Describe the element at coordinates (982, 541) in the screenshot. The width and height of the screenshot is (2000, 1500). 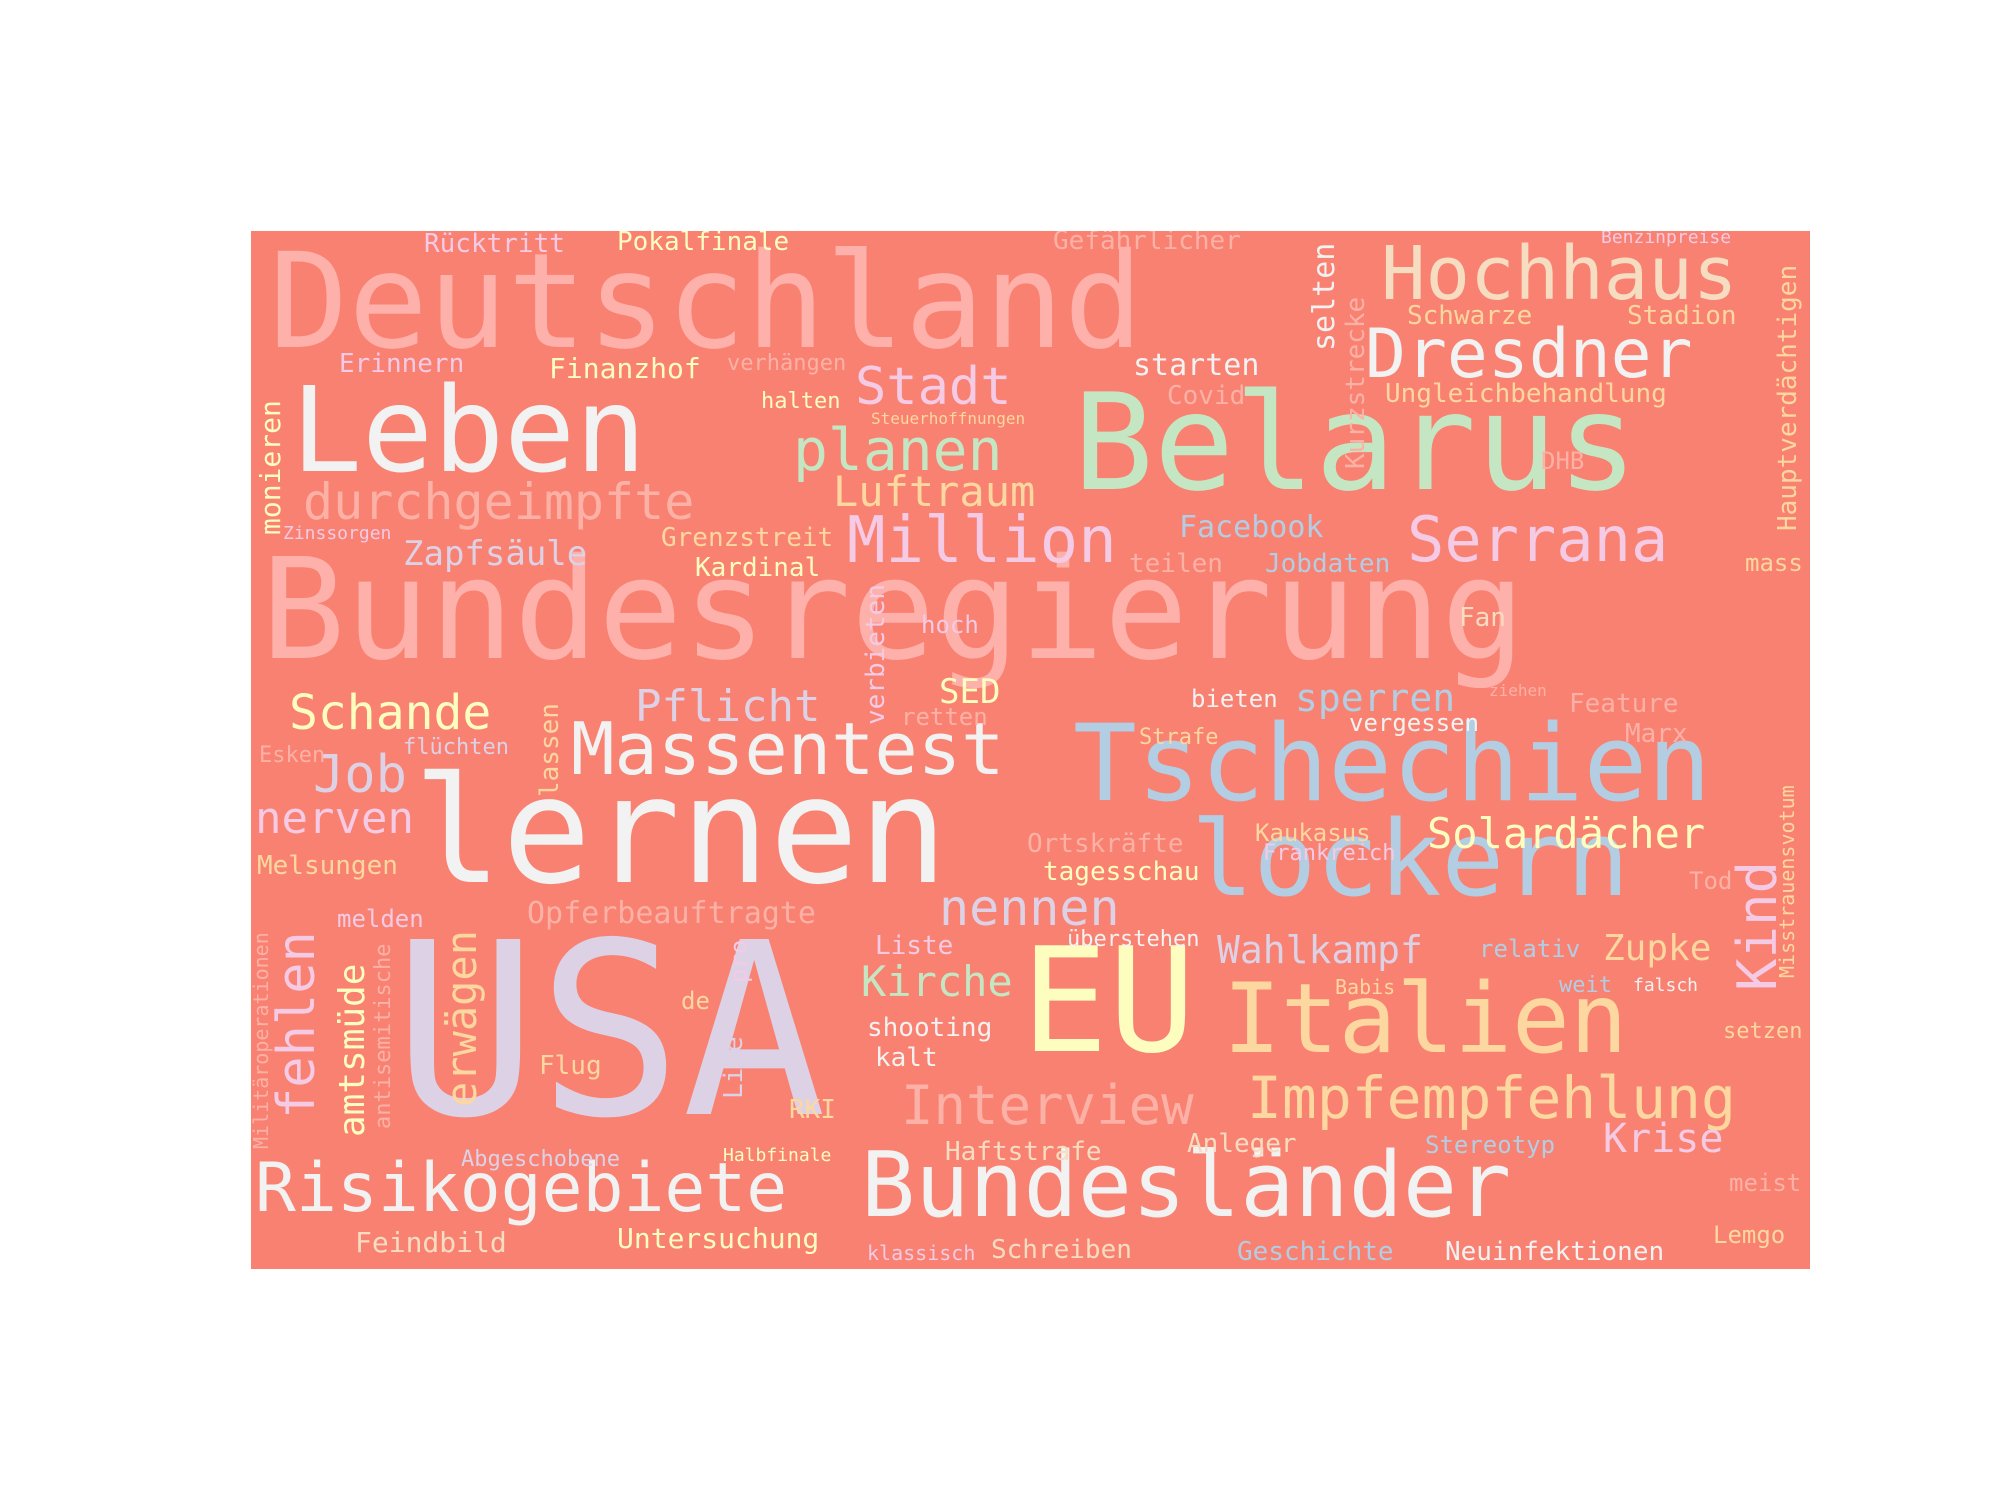
I see `word-million: Million` at that location.